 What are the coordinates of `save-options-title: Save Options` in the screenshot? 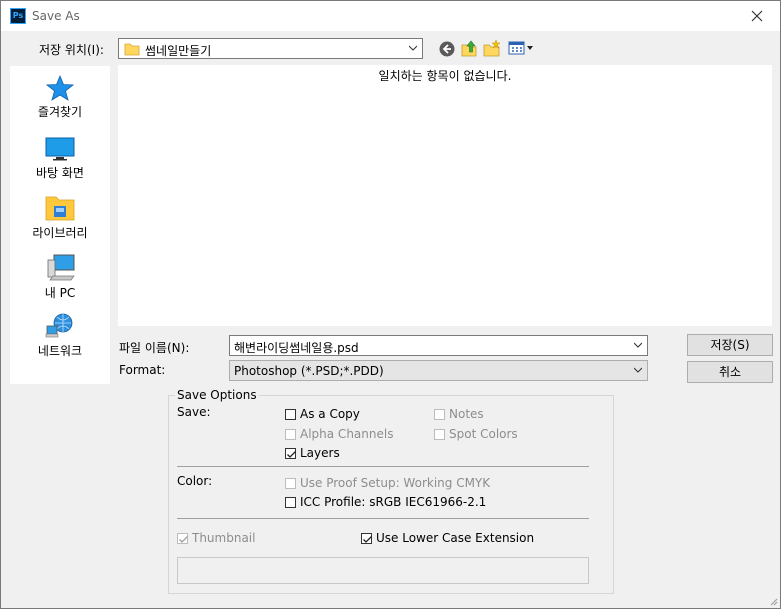 It's located at (217, 395).